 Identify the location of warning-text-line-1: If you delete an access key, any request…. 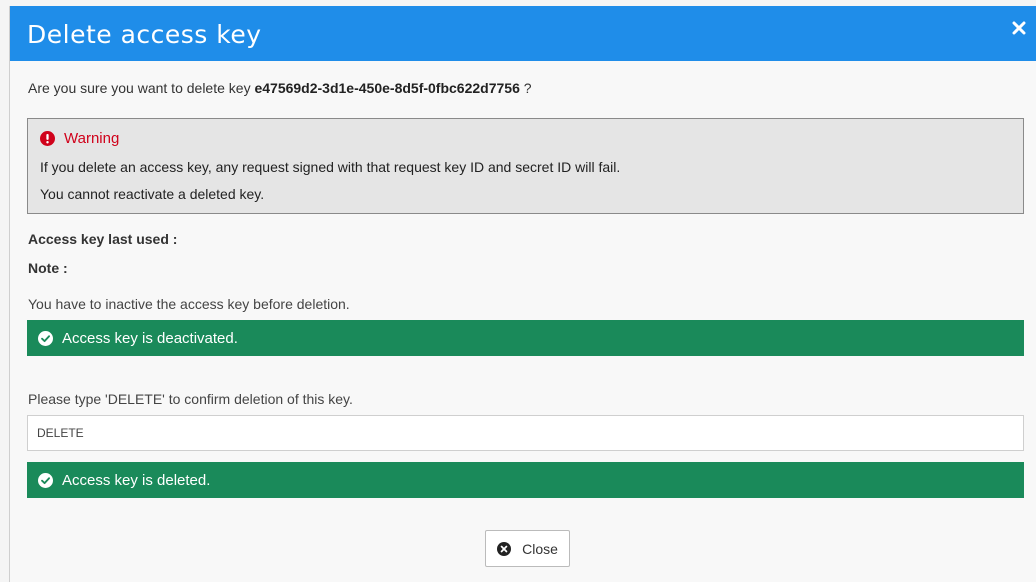
(330, 167).